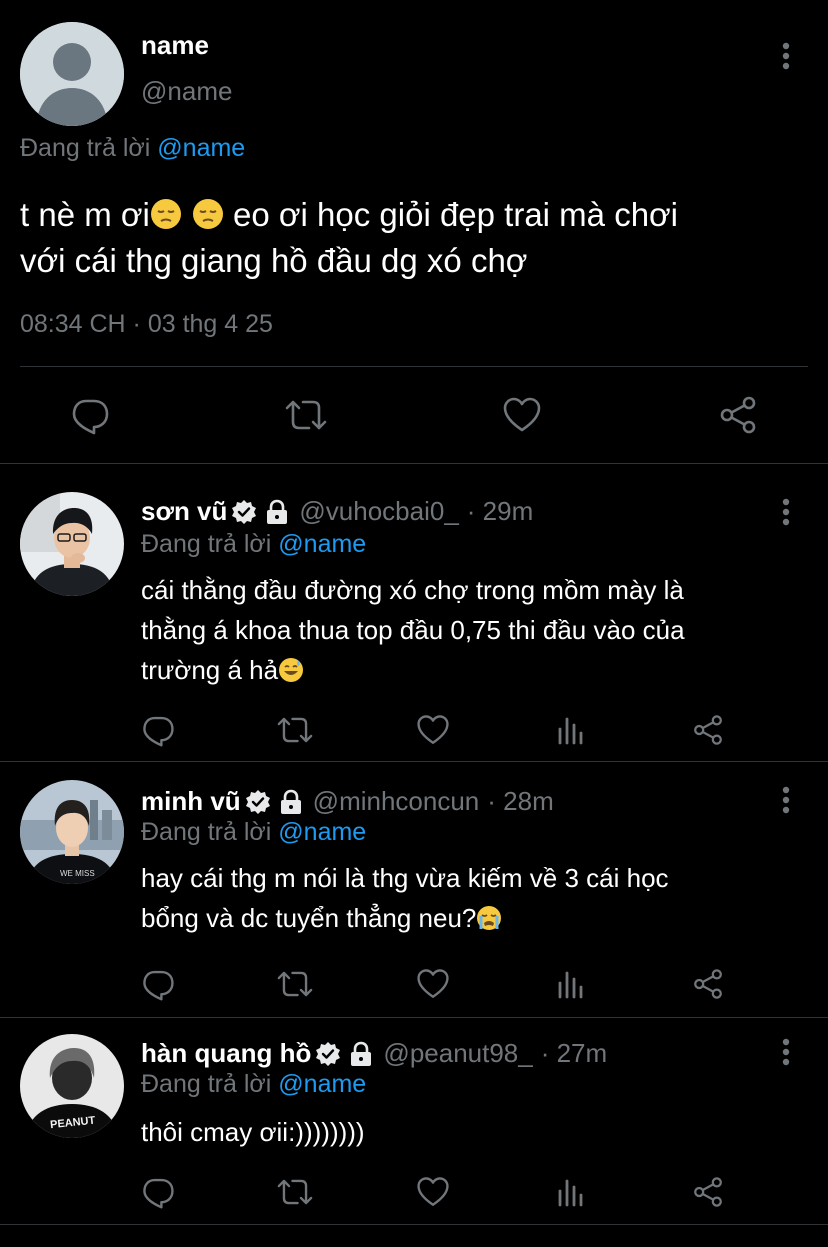 Image resolution: width=828 pixels, height=1247 pixels. I want to click on relative-time: · 29m, so click(500, 511).